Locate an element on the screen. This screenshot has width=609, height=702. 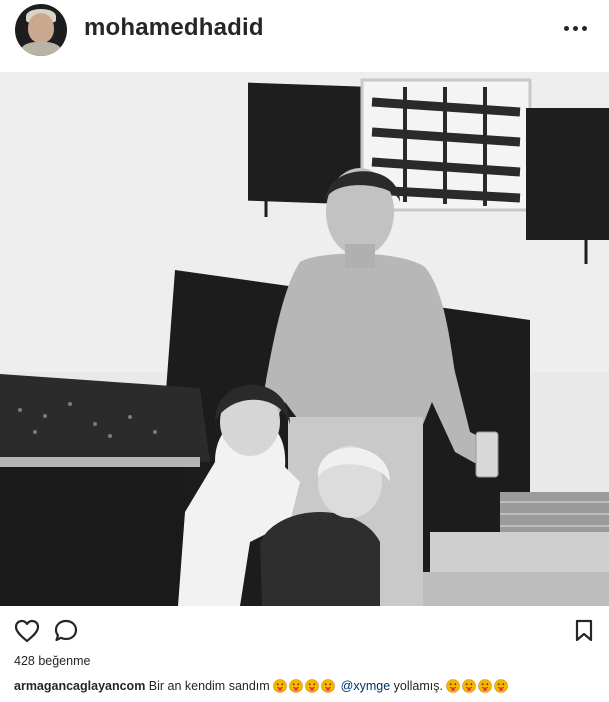
post-actions-bar is located at coordinates (304, 630).